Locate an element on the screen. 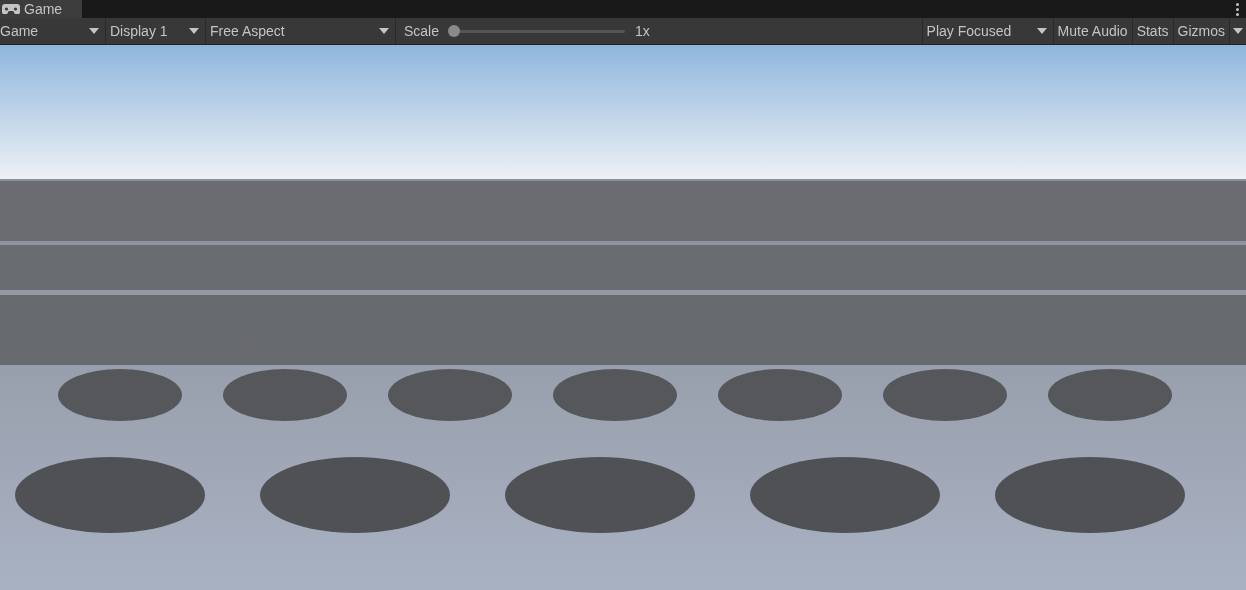 This screenshot has height=590, width=1246. play-mode-dropdown: Play Focused is located at coordinates (987, 31).